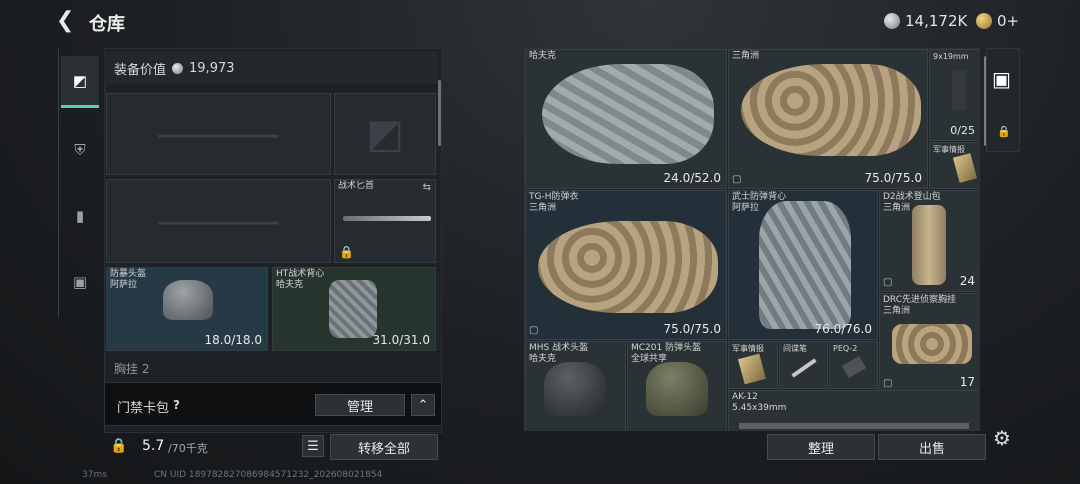  What do you see at coordinates (273, 447) in the screenshot?
I see `weight-bar: 🔒 5.7 /70千克 ☰ 转移全部` at bounding box center [273, 447].